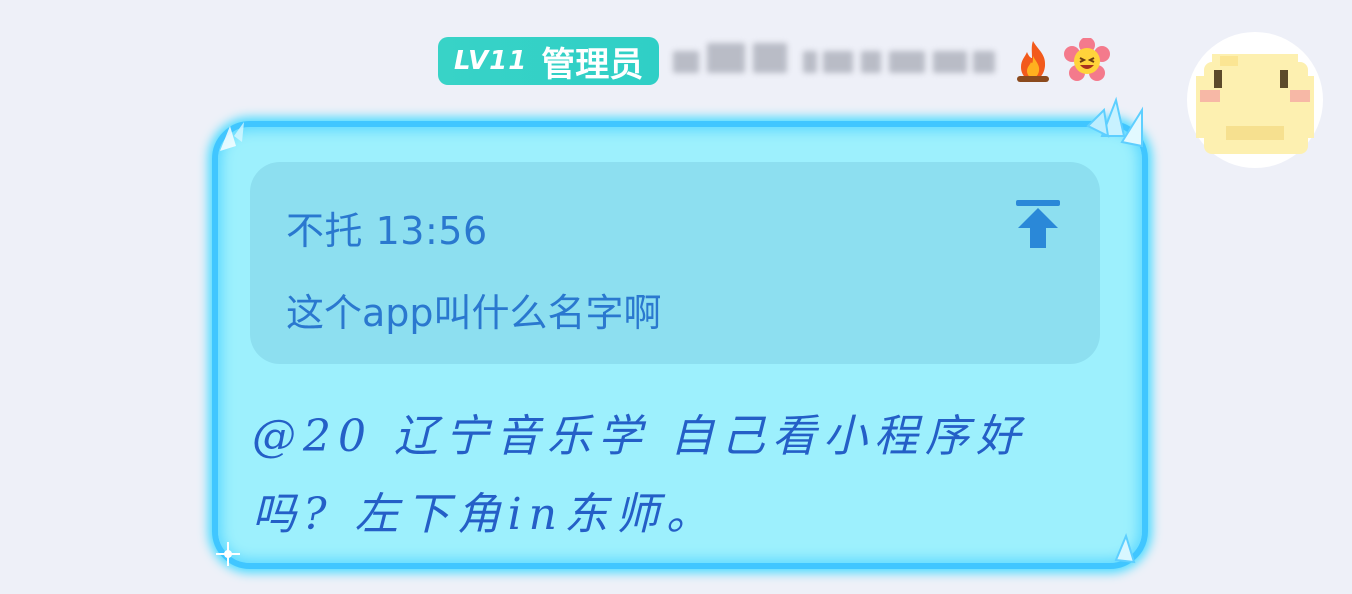 This screenshot has height=594, width=1352. I want to click on level-label: LV11, so click(491, 61).